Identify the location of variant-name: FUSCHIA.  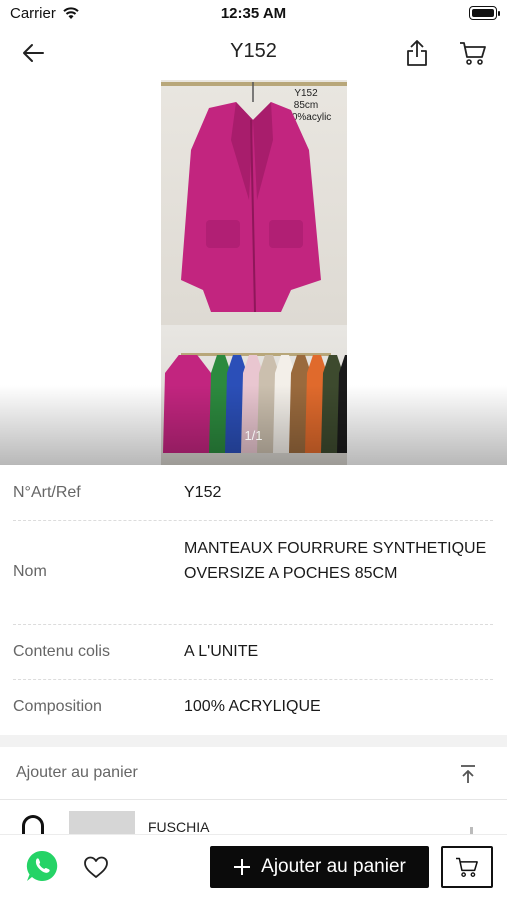
(179, 827).